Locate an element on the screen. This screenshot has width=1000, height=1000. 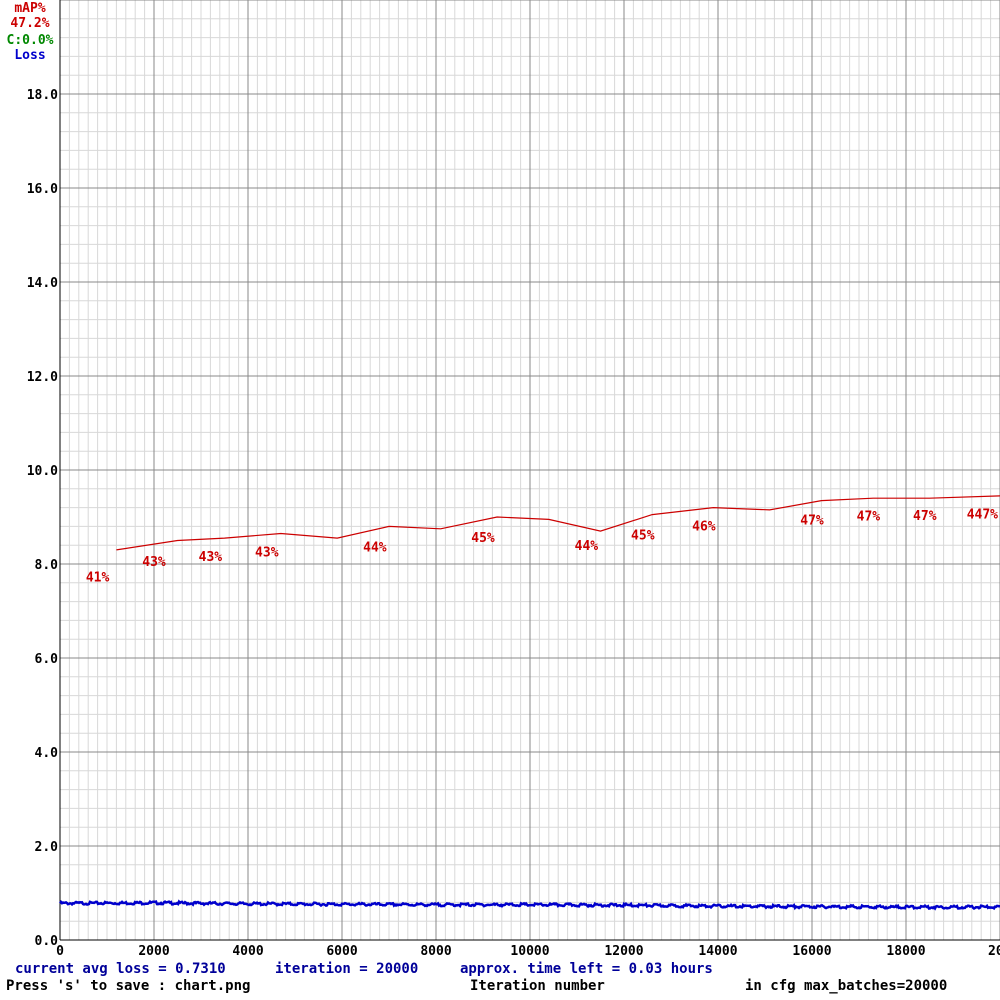
x-tick-label: 0 is located at coordinates (60, 951).